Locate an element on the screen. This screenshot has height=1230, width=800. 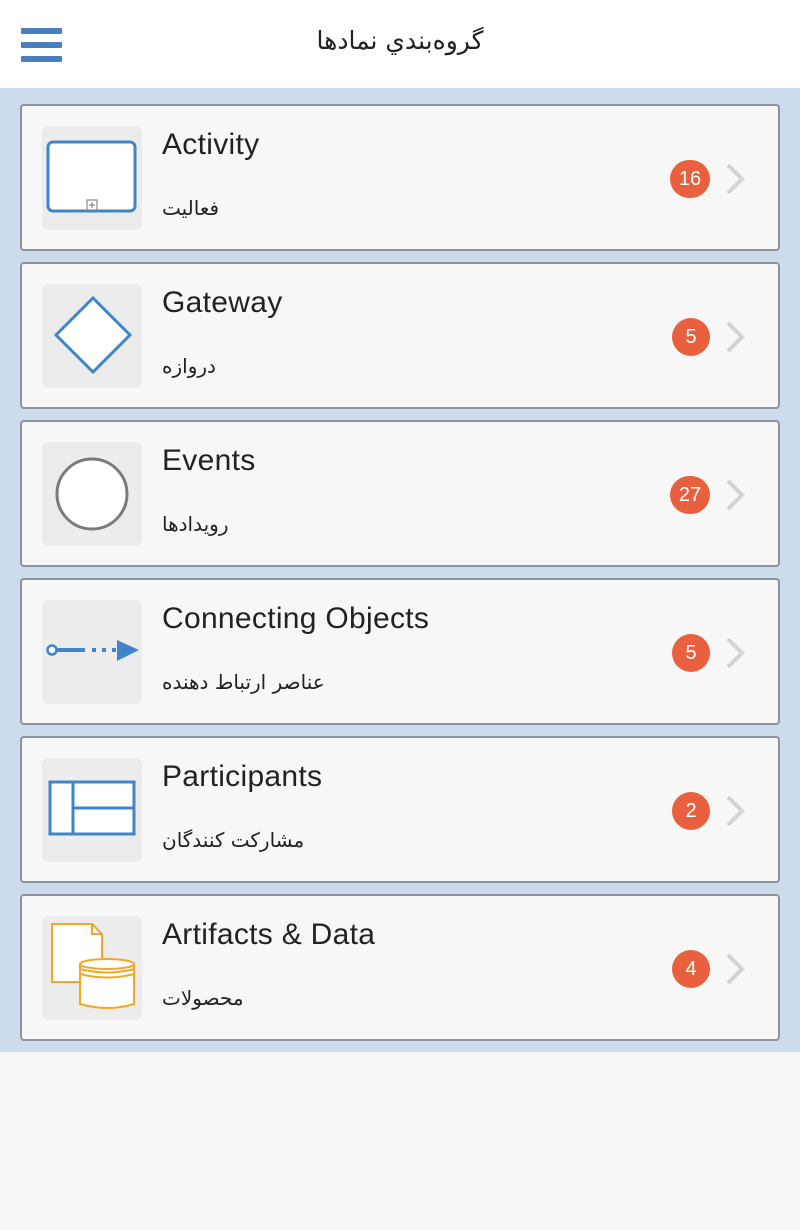
category-title: Artifacts & Data is located at coordinates (269, 934).